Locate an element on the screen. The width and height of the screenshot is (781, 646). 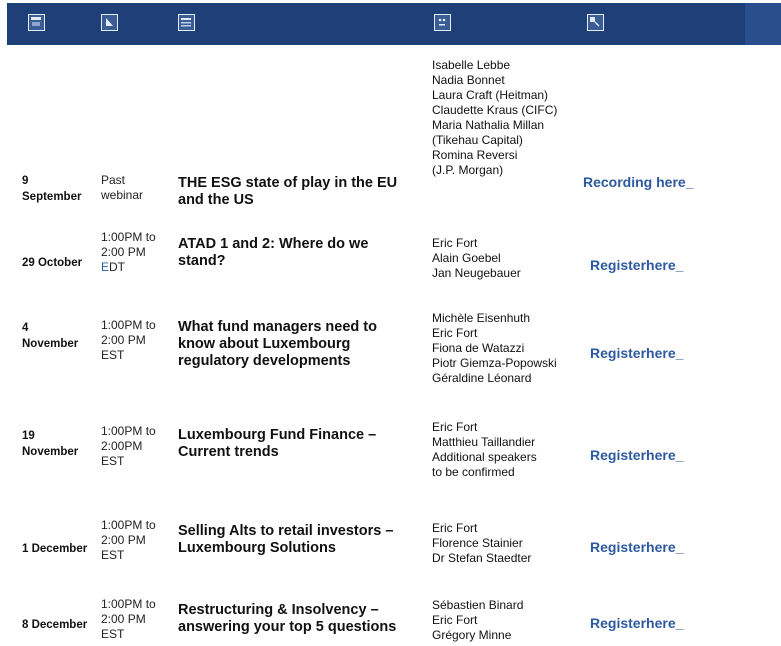
event-title-line: answering your top 5 questions is located at coordinates (287, 627).